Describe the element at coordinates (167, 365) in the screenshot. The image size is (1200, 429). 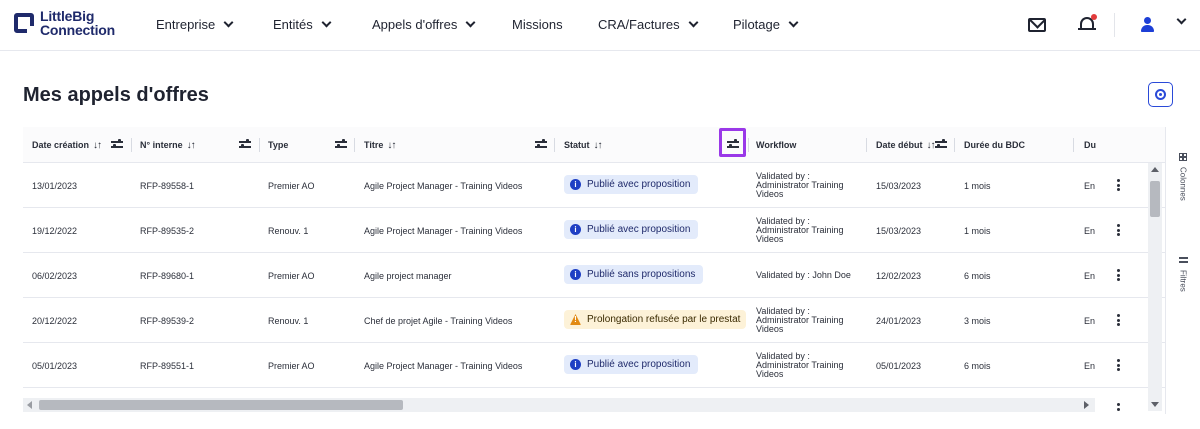
I see `cell-num-interne: RFP-89551-1` at that location.